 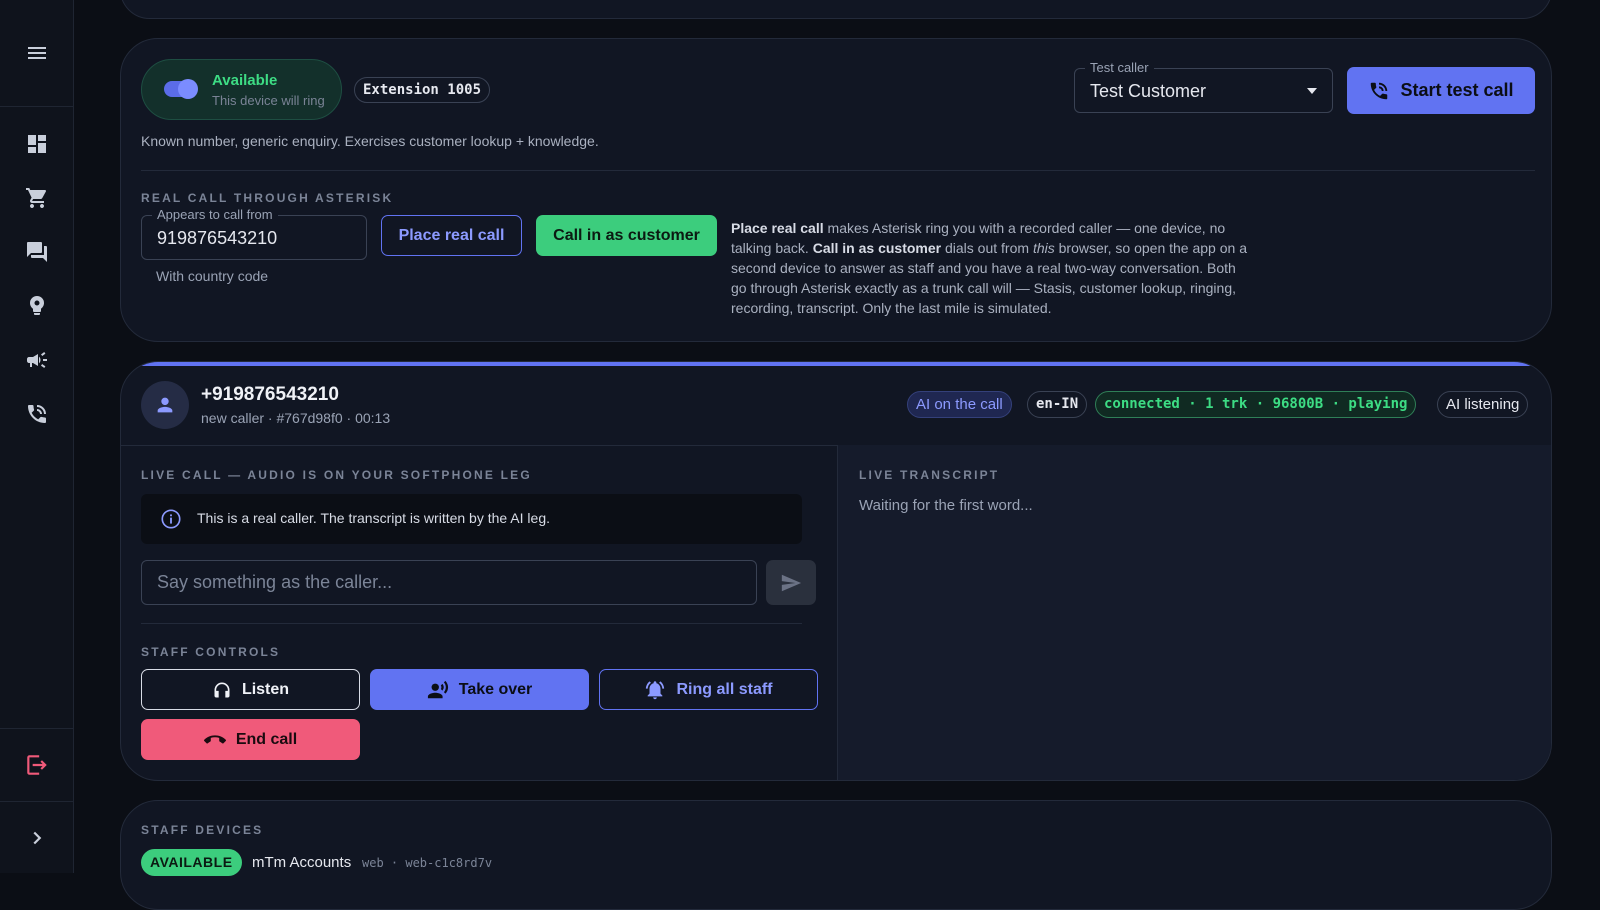 What do you see at coordinates (211, 652) in the screenshot?
I see `staff-controls-label: STAFF CONTROLS` at bounding box center [211, 652].